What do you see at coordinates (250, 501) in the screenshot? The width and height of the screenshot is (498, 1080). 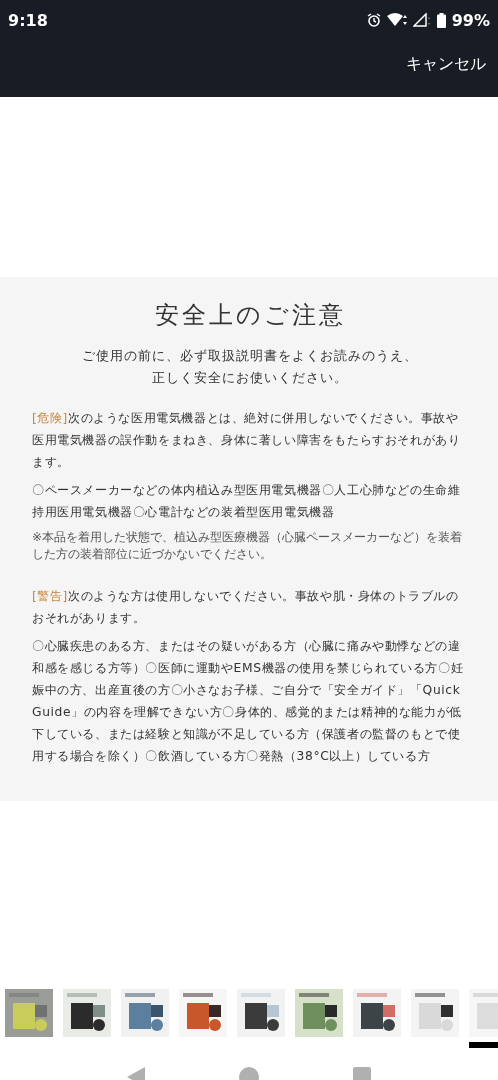 I see `item-list: 〇ペースメーカーなどの体内植込み型医用電気機器〇人工心肺などの生命維持用医用電気機器〇心電計などの装着型医用電気機器` at bounding box center [250, 501].